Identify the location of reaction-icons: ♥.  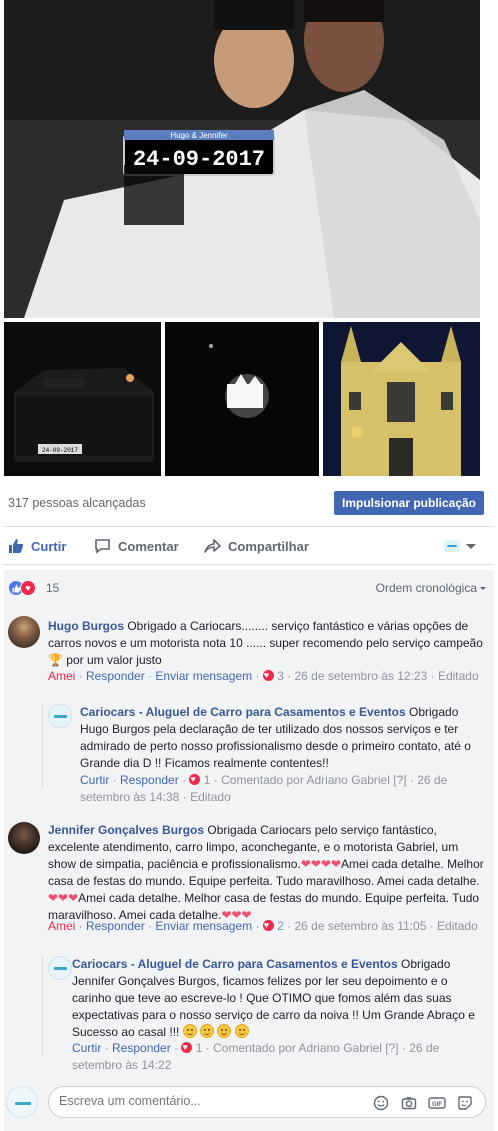
(22, 588).